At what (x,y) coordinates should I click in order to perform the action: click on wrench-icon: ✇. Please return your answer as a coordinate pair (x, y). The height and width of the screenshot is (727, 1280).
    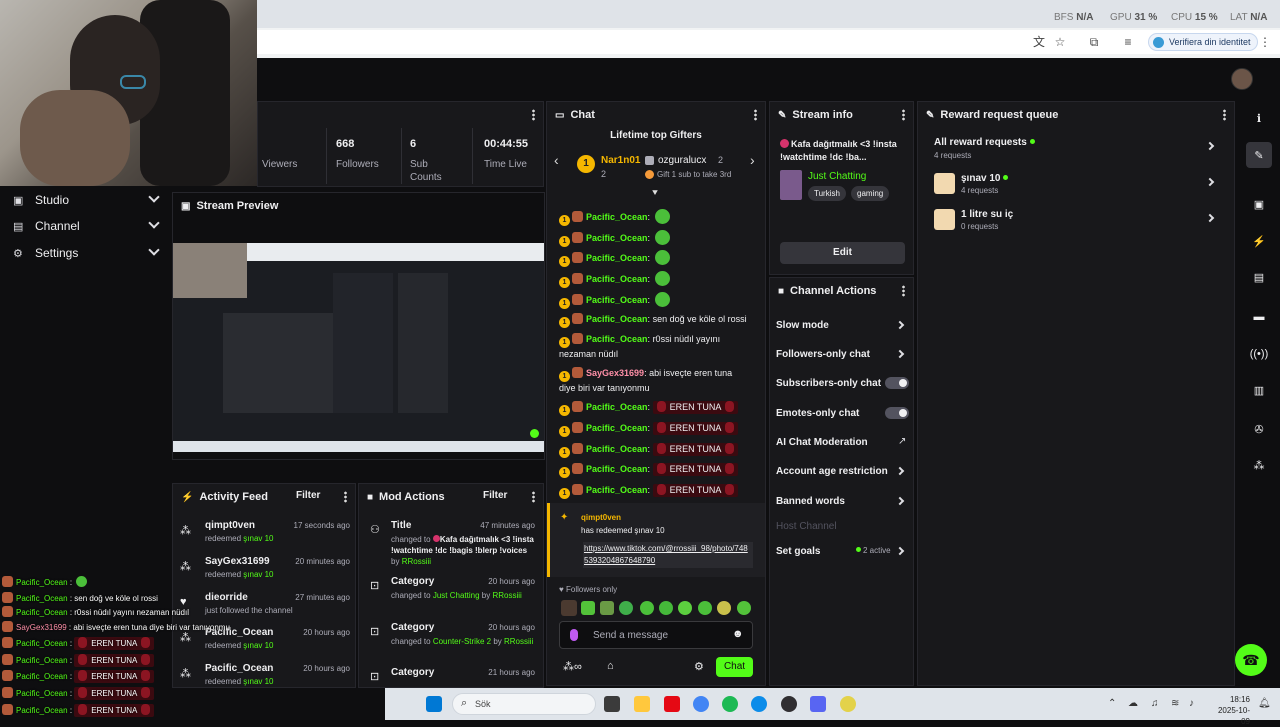
    Looking at the image, I should click on (1259, 429).